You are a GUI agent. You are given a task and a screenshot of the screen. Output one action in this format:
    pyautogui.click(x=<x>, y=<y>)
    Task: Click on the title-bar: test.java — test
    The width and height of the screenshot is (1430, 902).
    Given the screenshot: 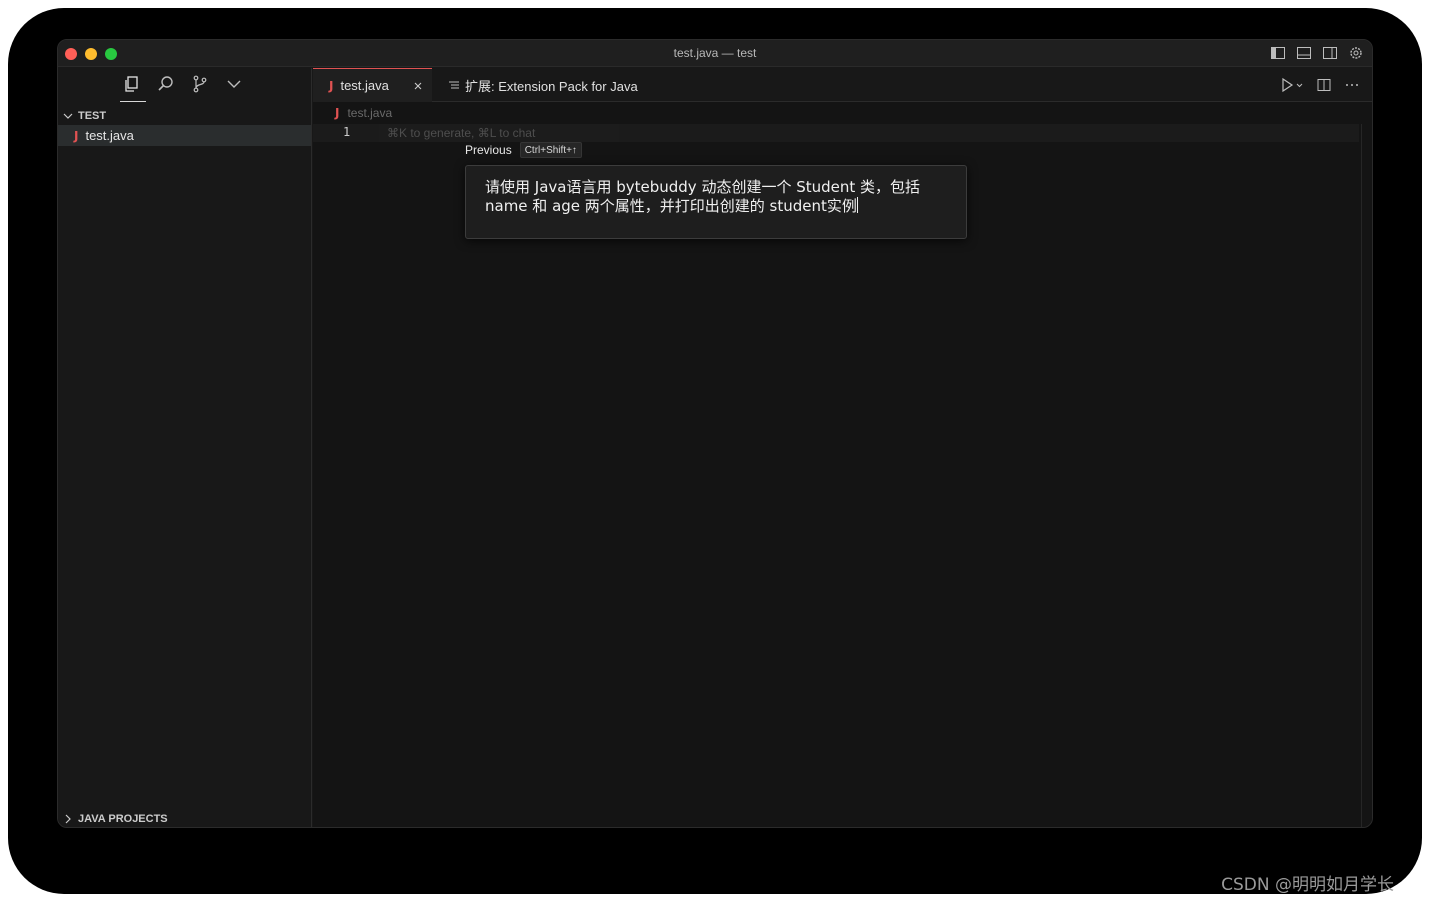 What is the action you would take?
    pyautogui.click(x=715, y=53)
    